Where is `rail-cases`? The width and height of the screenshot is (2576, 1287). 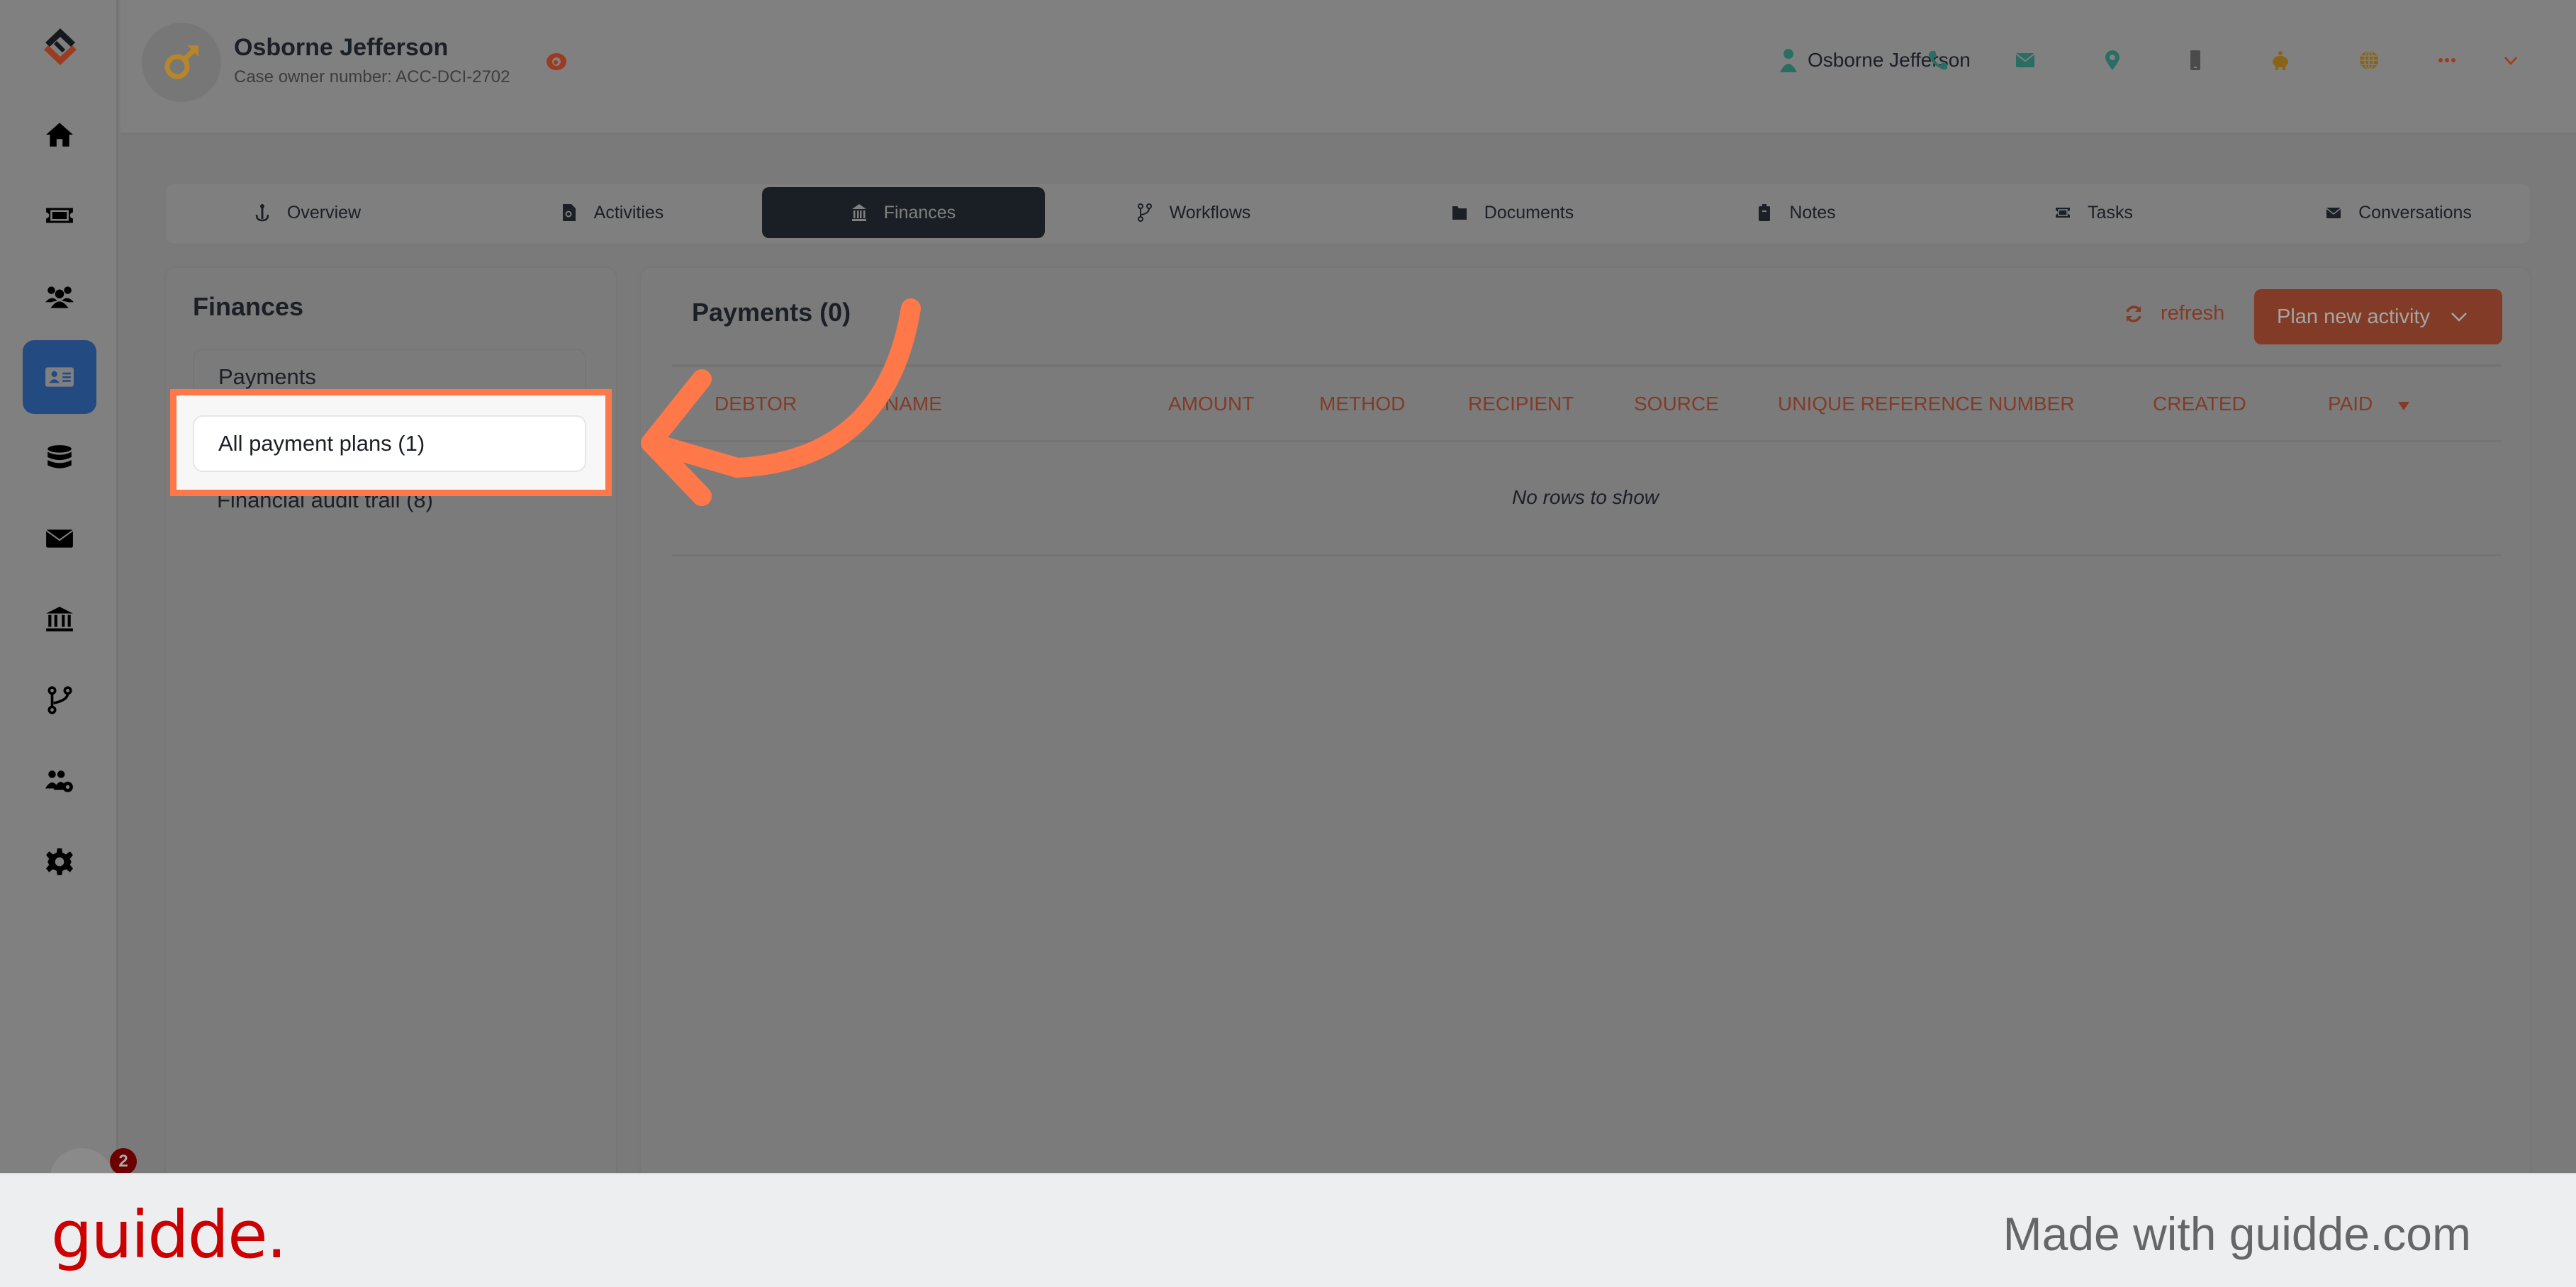 rail-cases is located at coordinates (59, 377).